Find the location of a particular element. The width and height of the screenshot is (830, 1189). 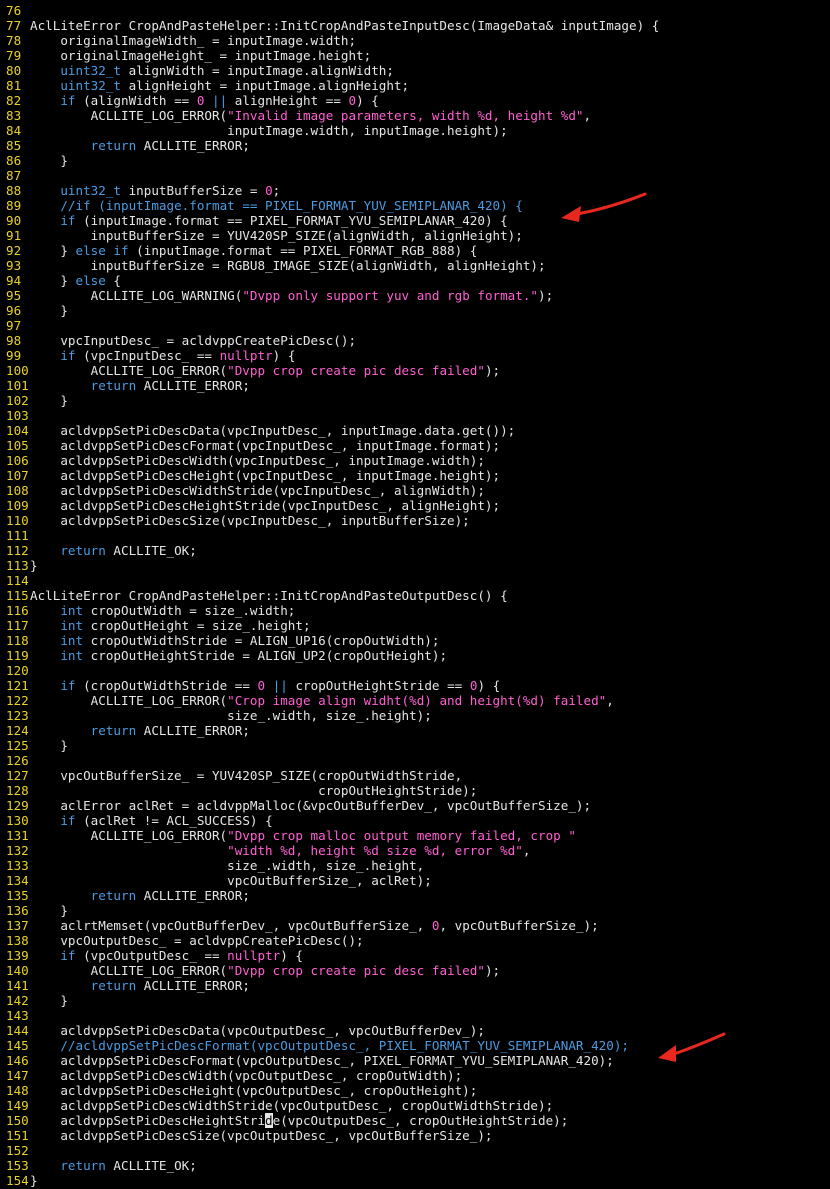

code-line: 99 if (vpcInputDesc_ == nullptr) { is located at coordinates (415, 355).